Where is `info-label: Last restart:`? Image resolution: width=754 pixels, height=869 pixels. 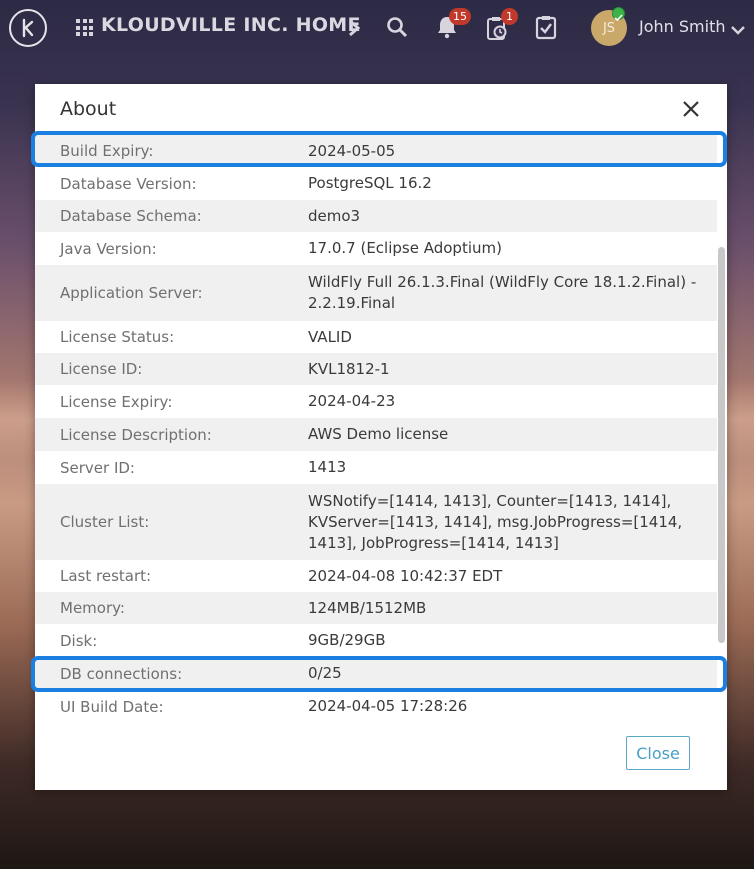
info-label: Last restart: is located at coordinates (106, 576).